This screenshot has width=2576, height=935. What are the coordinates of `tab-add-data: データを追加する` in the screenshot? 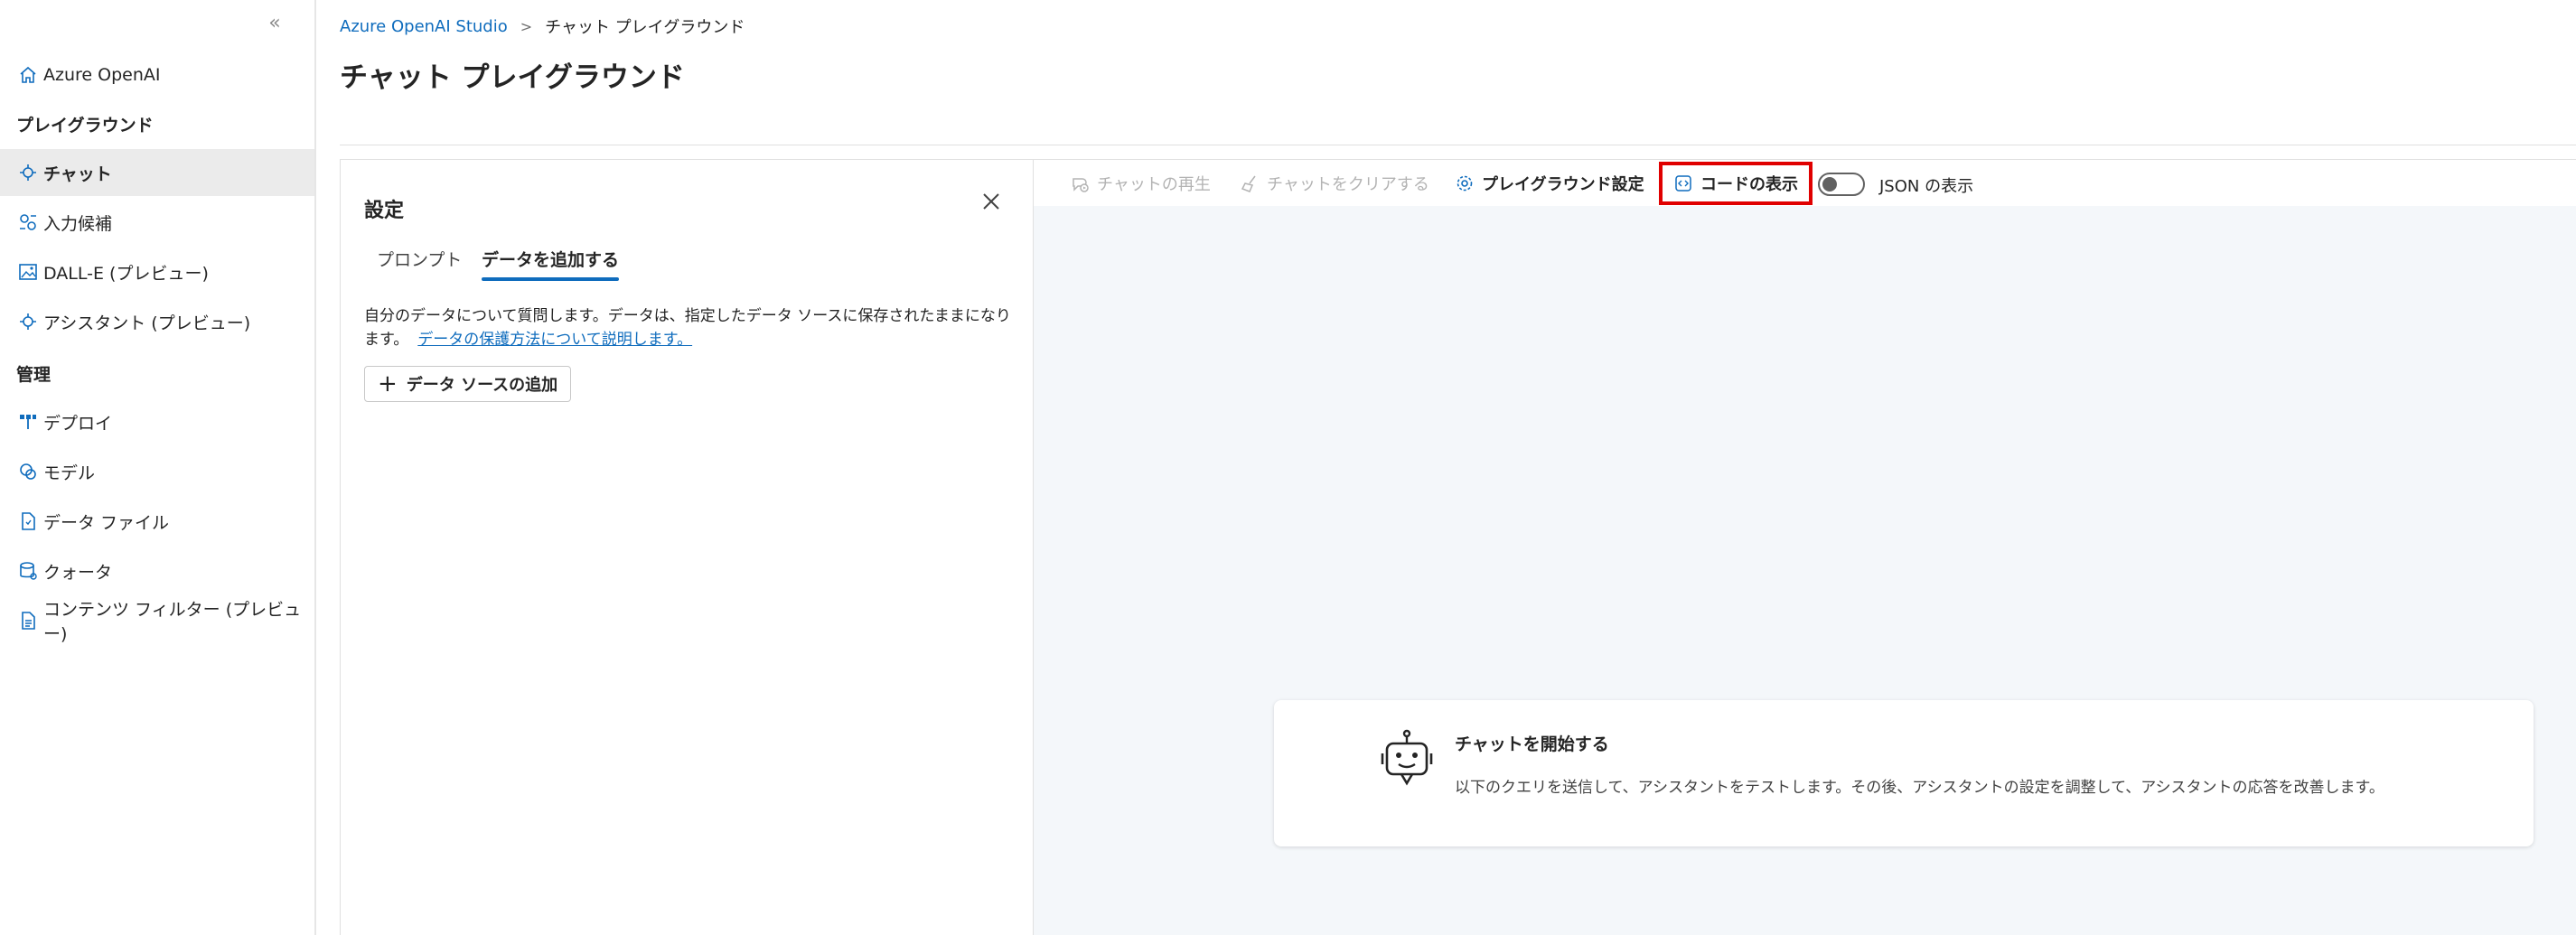 It's located at (551, 264).